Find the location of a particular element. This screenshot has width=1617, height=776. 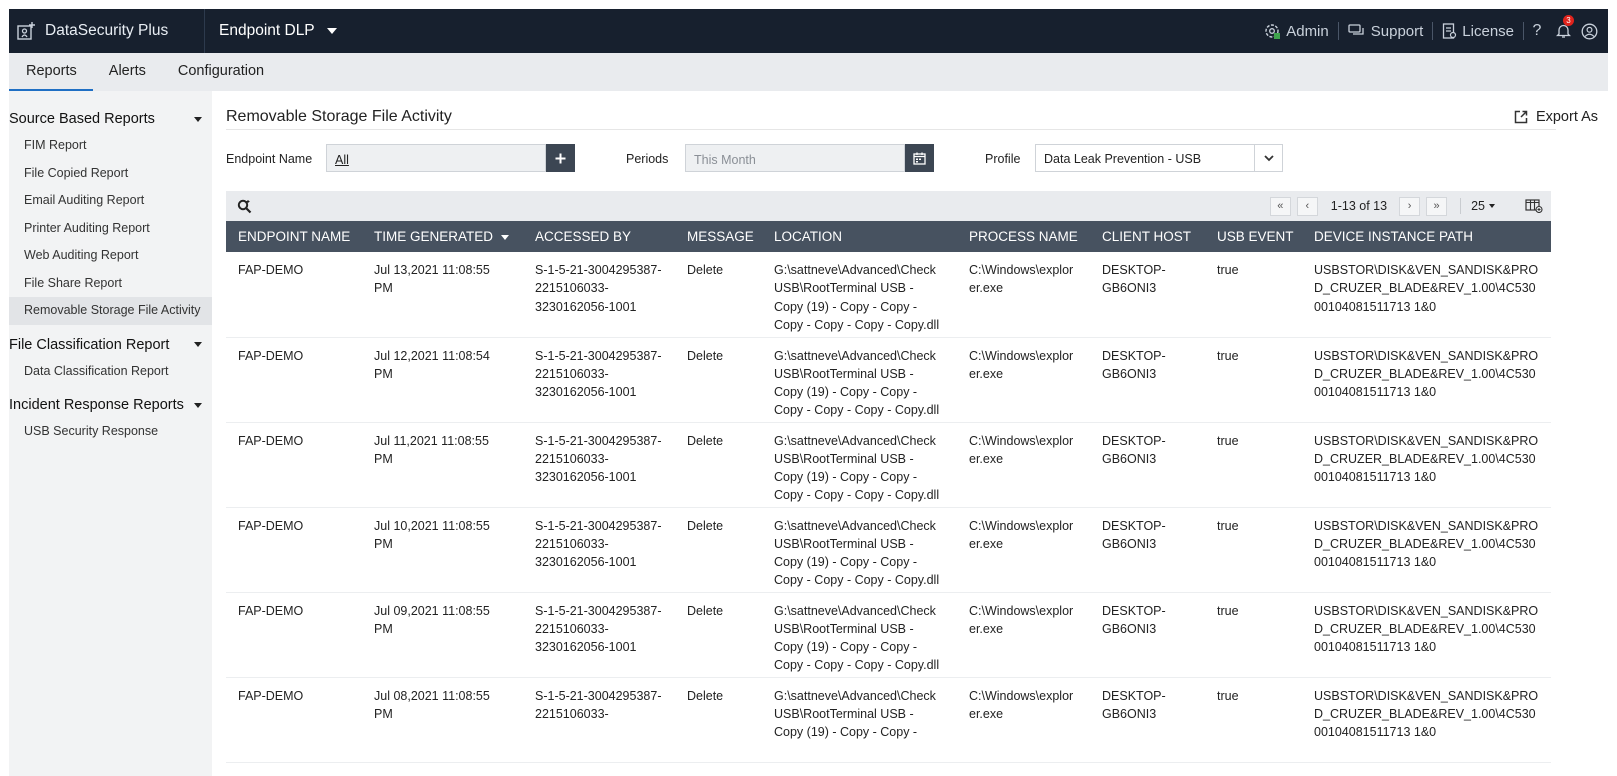

prev-page-button: ‹ is located at coordinates (1307, 206).